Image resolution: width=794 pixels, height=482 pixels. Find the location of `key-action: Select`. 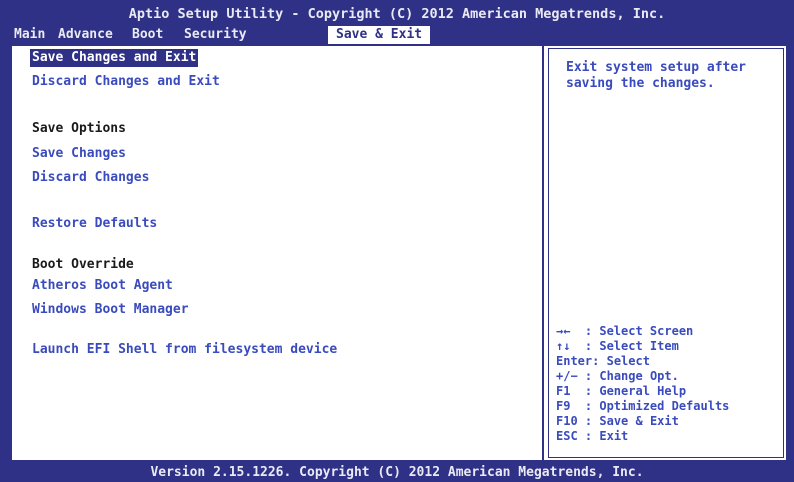

key-action: Select is located at coordinates (628, 361).